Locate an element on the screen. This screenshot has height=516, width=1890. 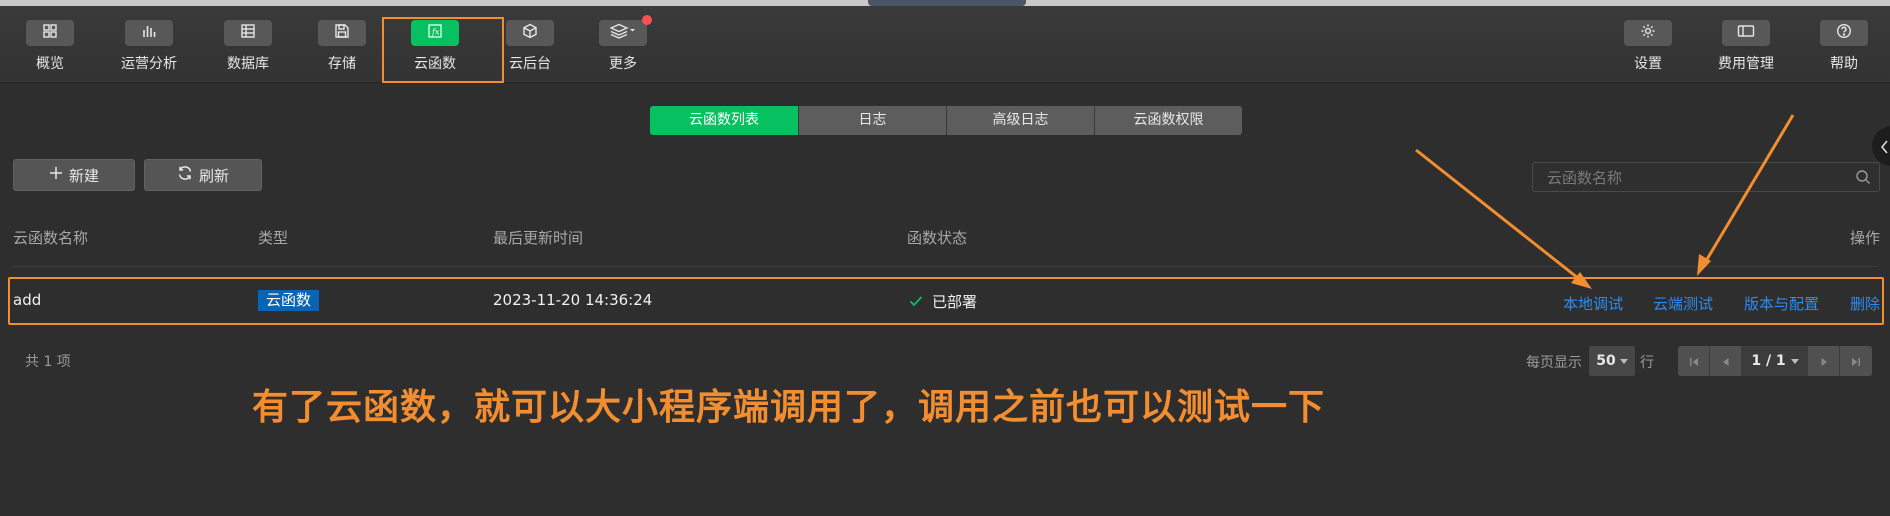
refresh-button-label: 刷新 is located at coordinates (213, 175).